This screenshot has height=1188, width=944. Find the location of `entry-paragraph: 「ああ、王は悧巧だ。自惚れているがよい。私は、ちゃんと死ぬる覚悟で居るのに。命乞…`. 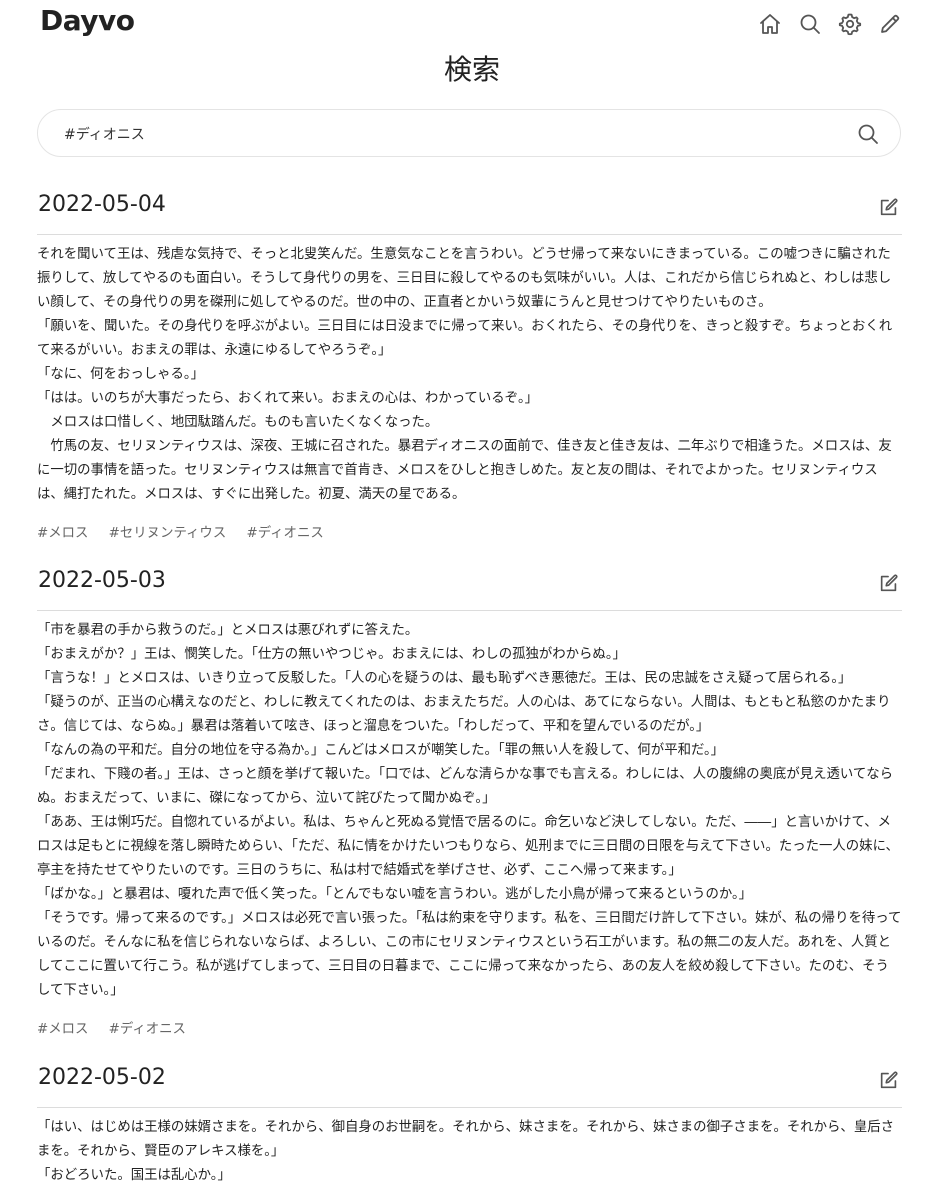

entry-paragraph: 「ああ、王は悧巧だ。自惚れているがよい。私は、ちゃんと死ぬる覚悟で居るのに。命乞… is located at coordinates (468, 846).